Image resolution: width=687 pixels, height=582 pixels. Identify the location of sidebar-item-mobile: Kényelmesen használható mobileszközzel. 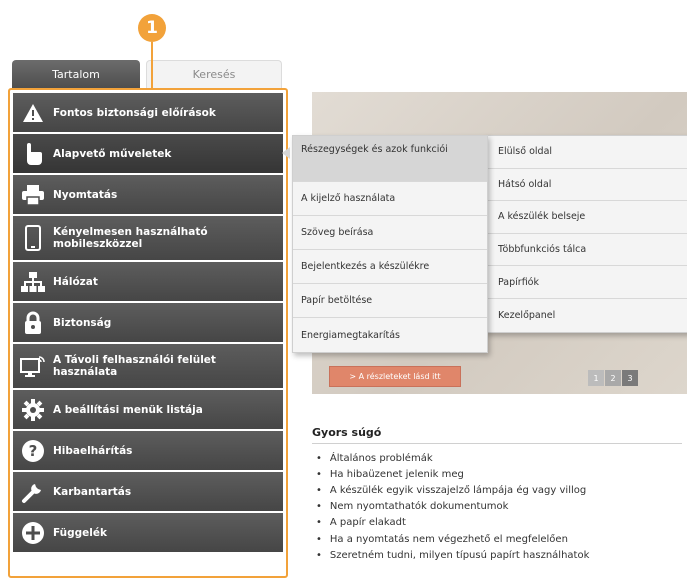
(148, 238).